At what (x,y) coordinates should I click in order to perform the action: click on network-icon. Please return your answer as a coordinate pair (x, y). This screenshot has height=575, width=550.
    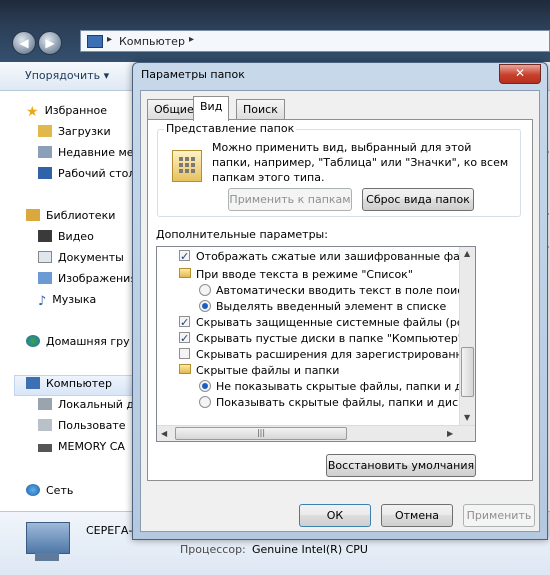
    Looking at the image, I should click on (33, 490).